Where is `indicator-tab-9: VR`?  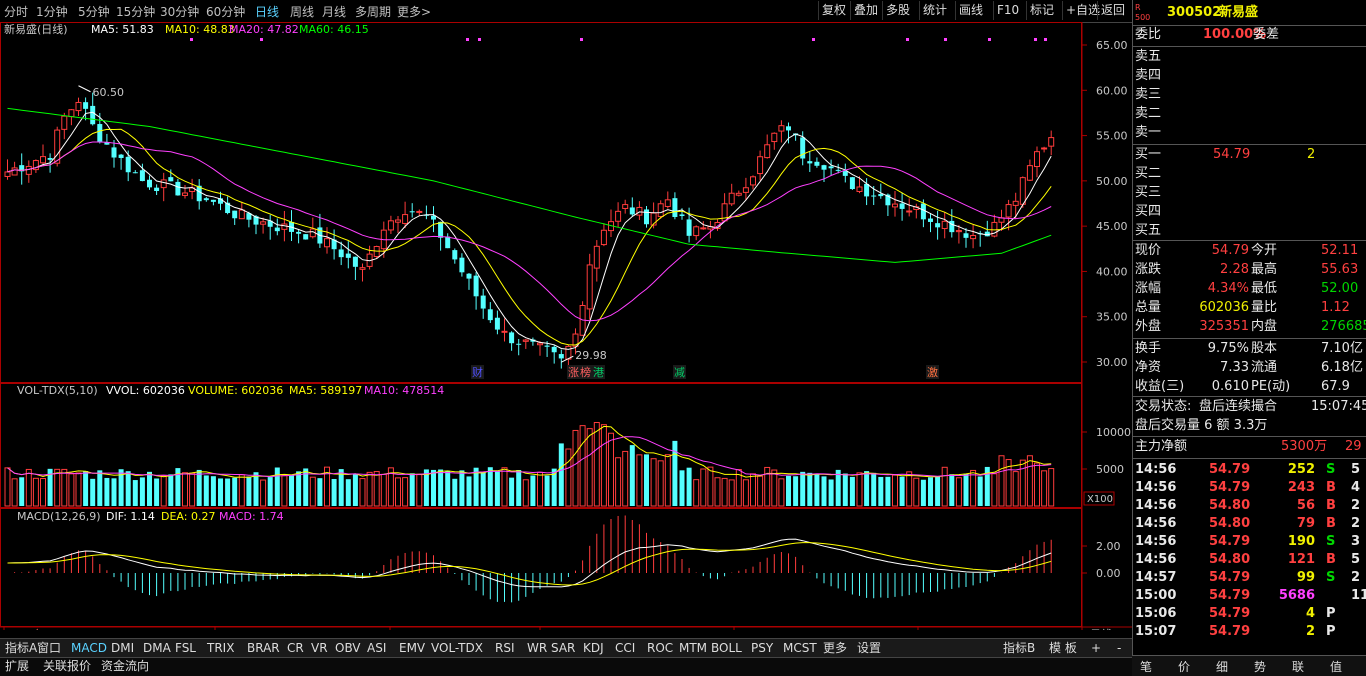 indicator-tab-9: VR is located at coordinates (319, 648).